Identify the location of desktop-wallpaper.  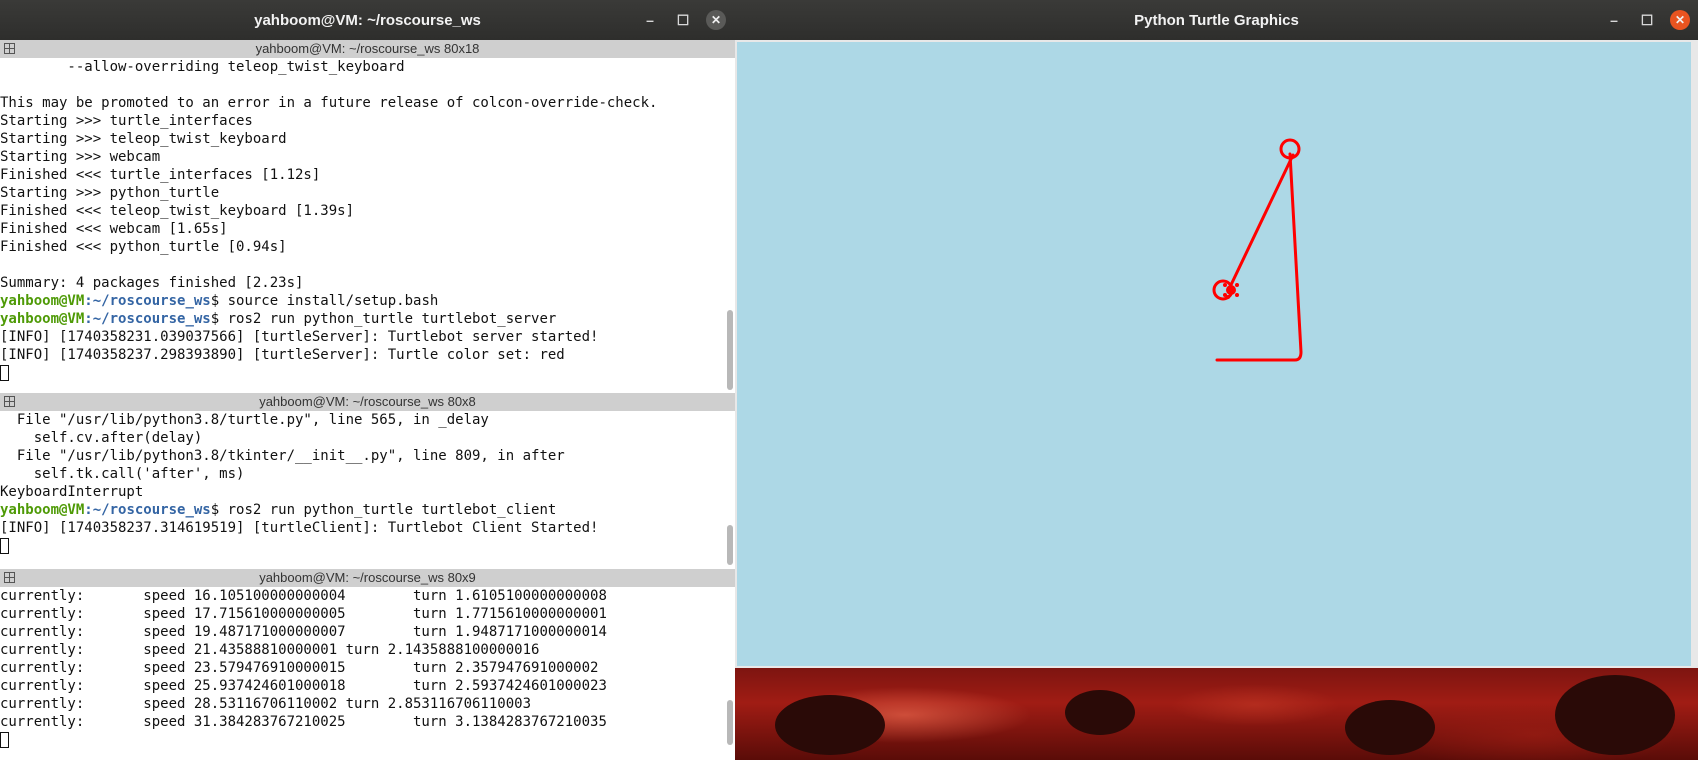
(1216, 712).